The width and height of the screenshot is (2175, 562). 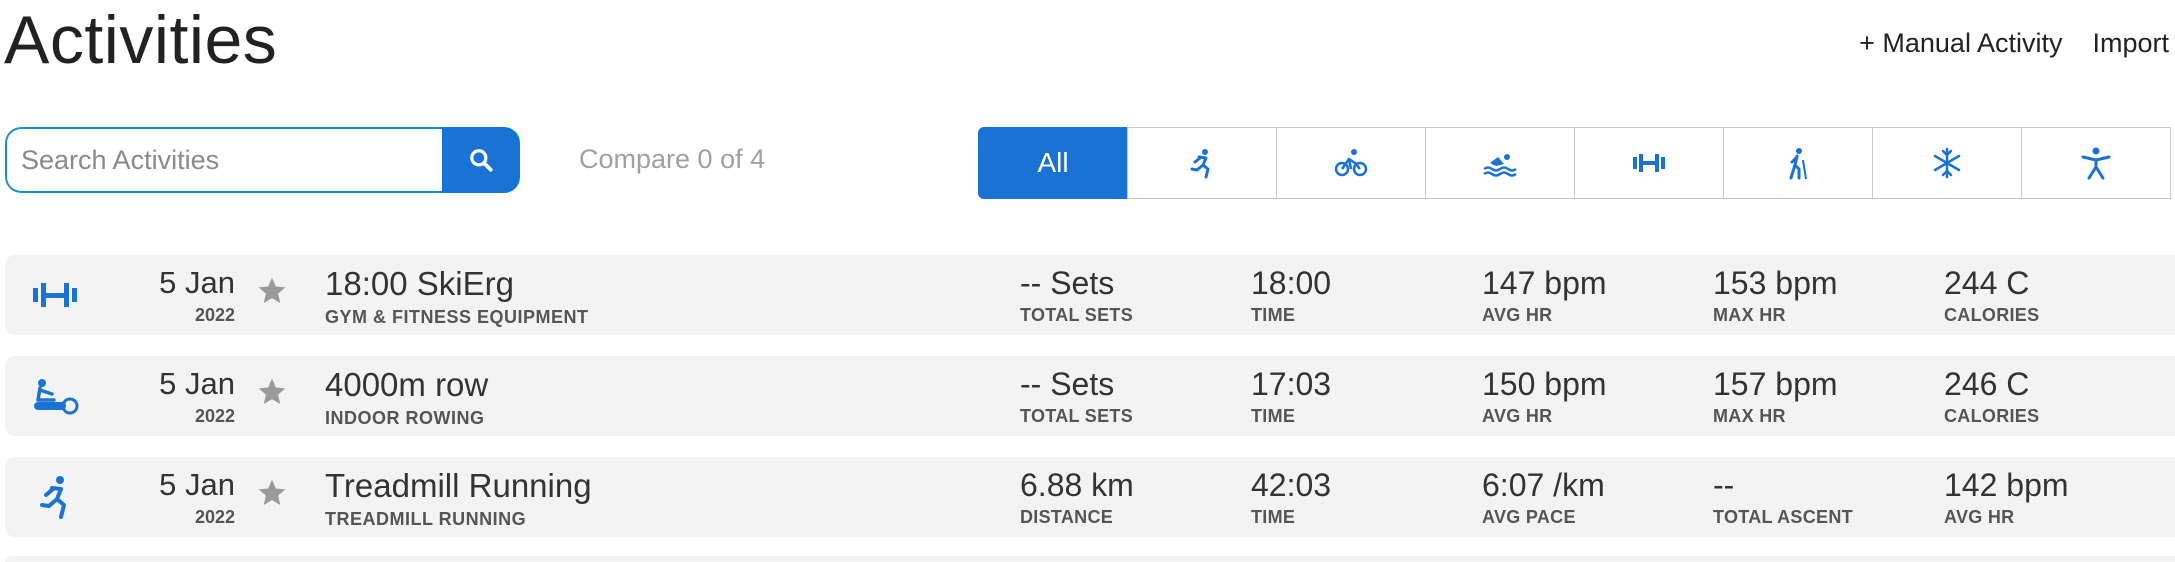 I want to click on stat-calories: 246 C CALORIES, so click(x=1991, y=396).